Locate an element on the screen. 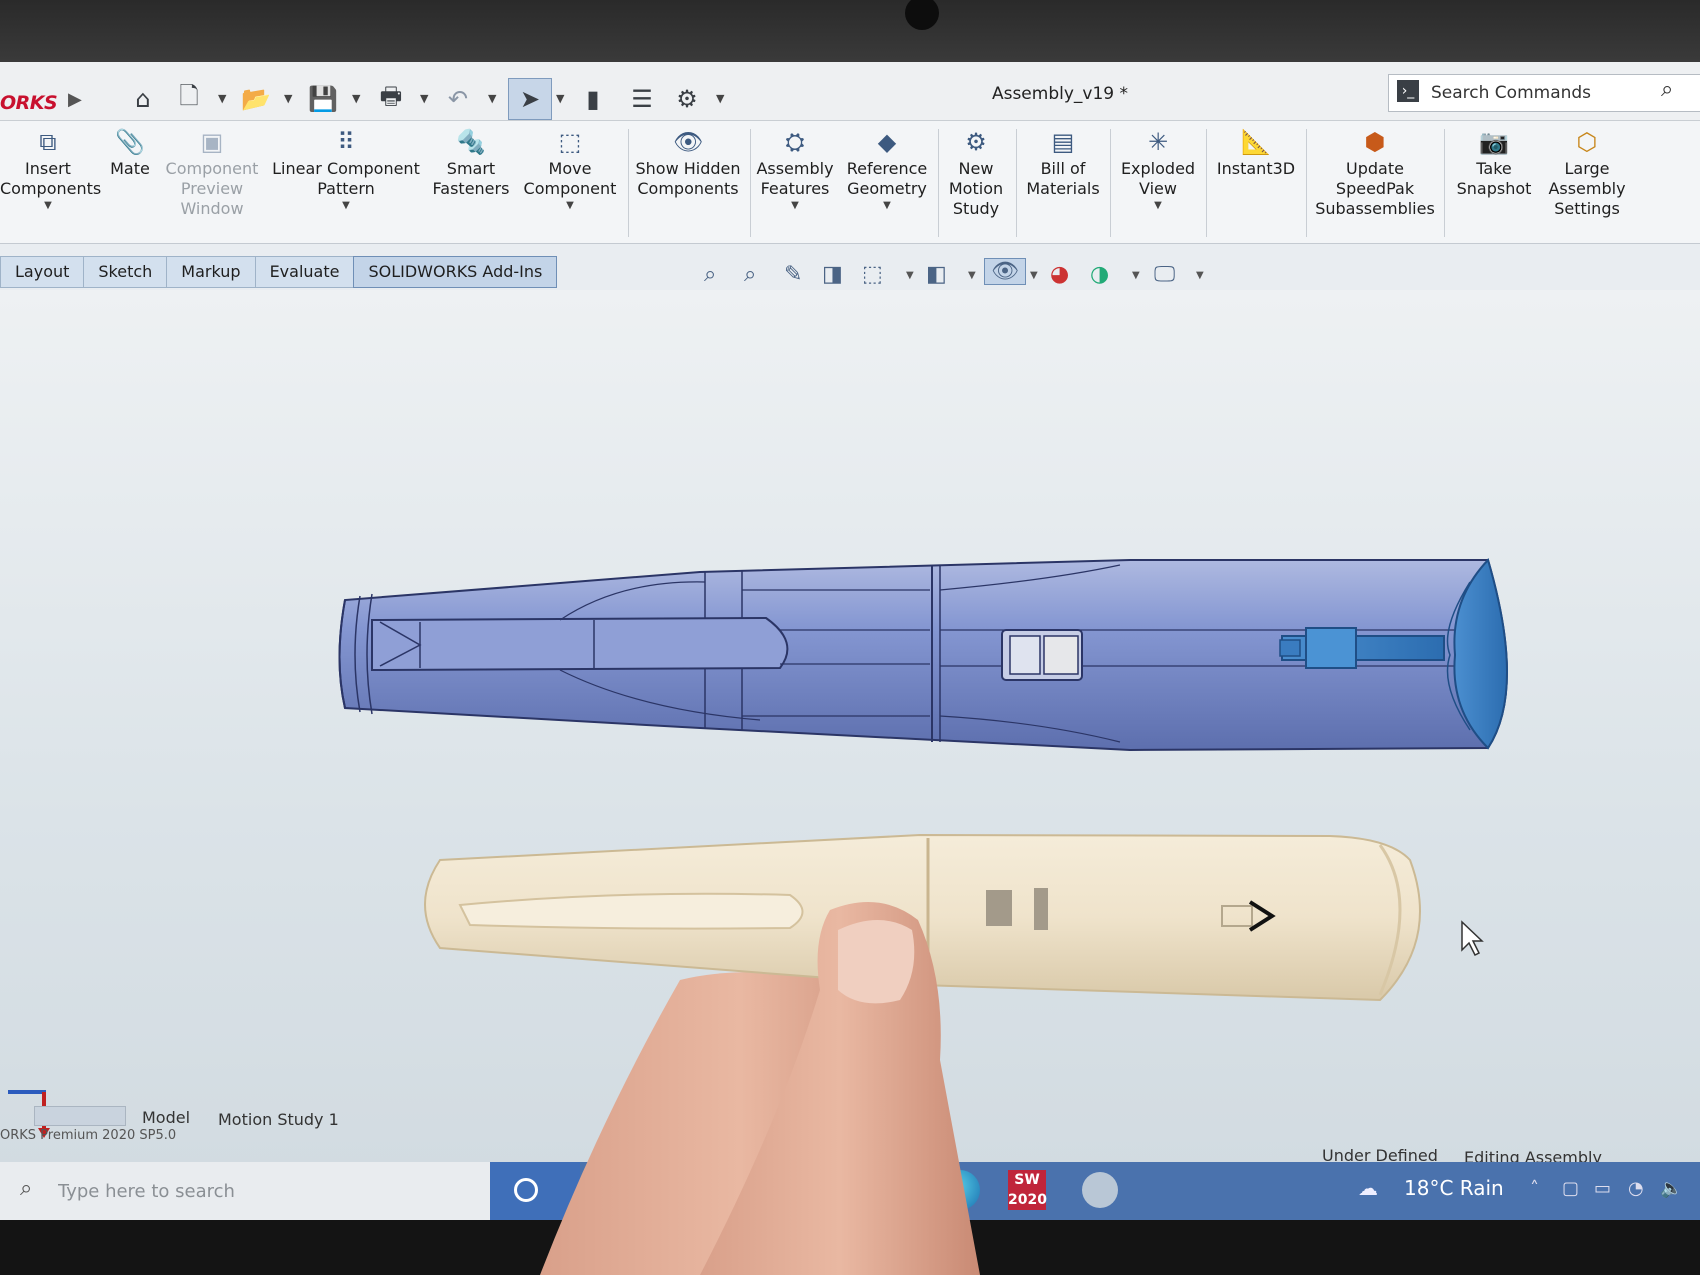 The image size is (1700, 1275). print-icon: 🖶 is located at coordinates (391, 99).